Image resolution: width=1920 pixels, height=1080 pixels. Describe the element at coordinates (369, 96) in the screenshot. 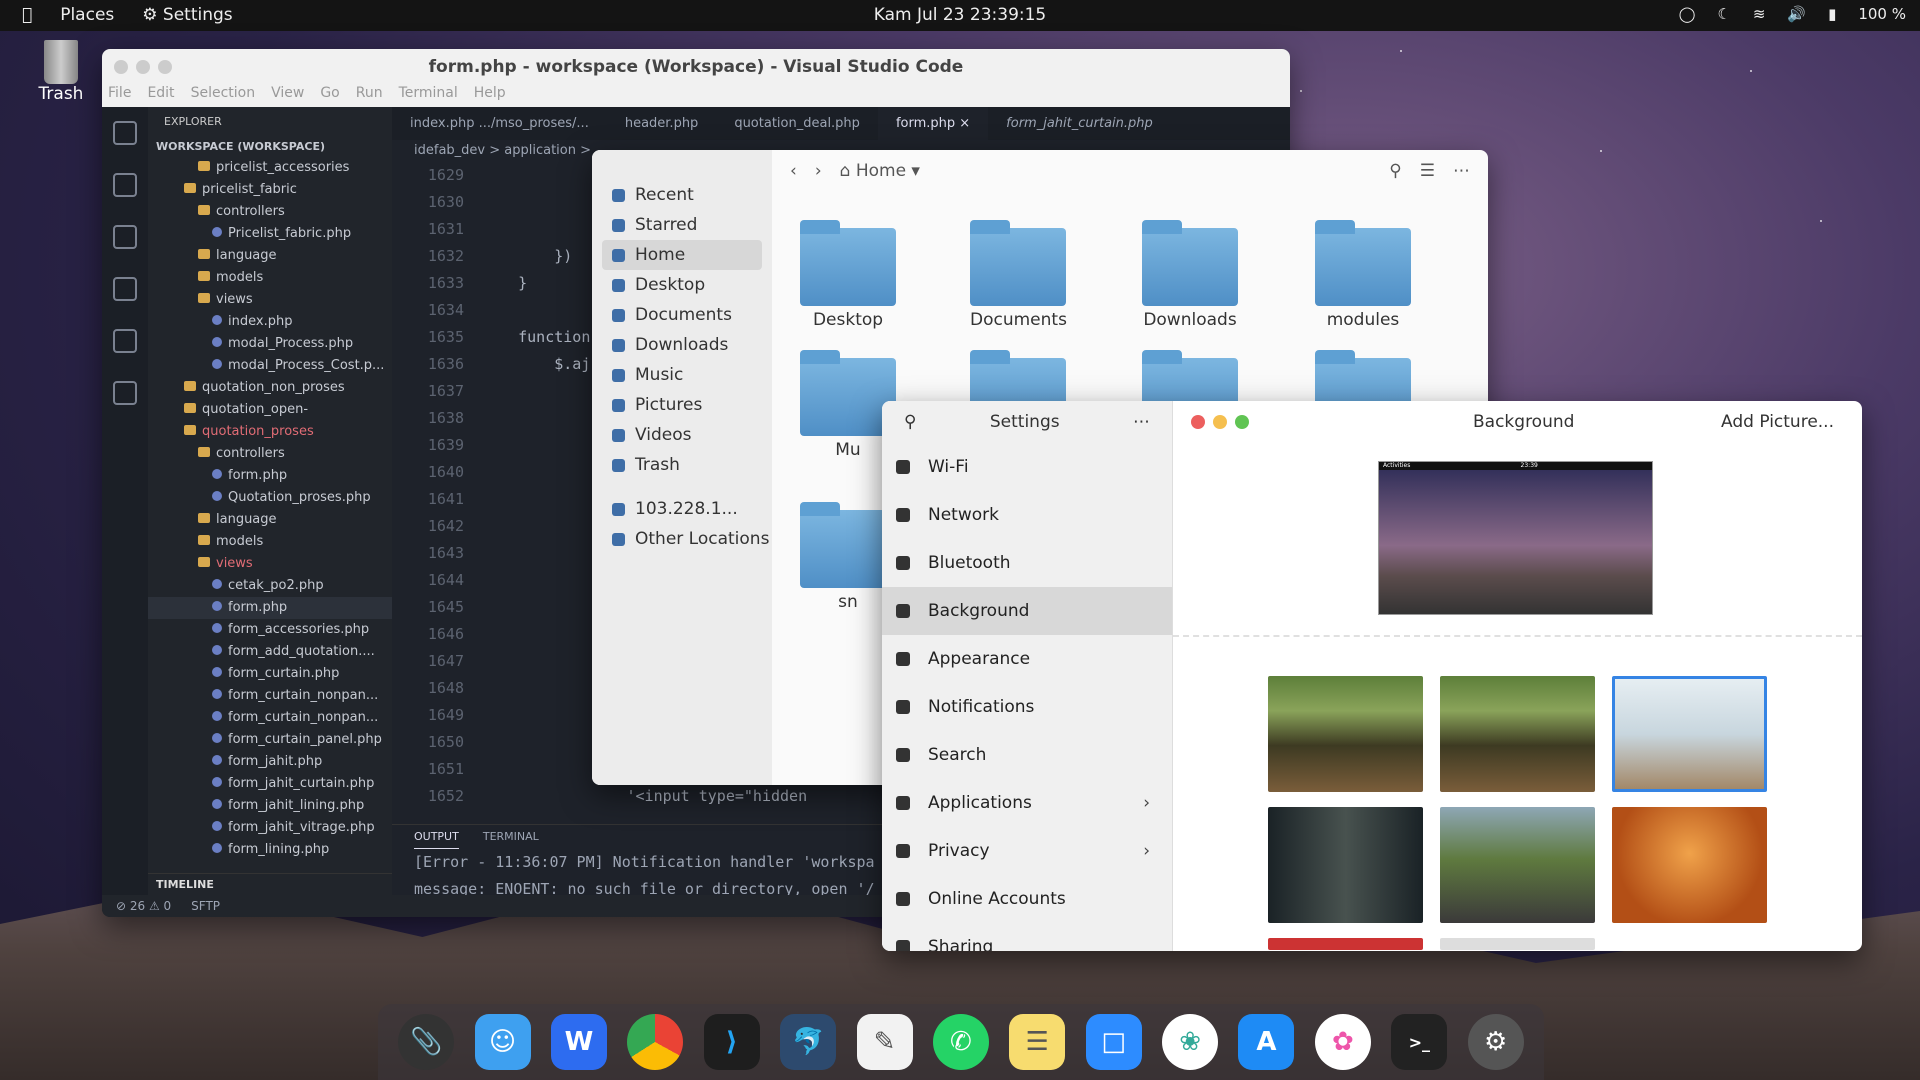

I see `menu-run: Run` at that location.